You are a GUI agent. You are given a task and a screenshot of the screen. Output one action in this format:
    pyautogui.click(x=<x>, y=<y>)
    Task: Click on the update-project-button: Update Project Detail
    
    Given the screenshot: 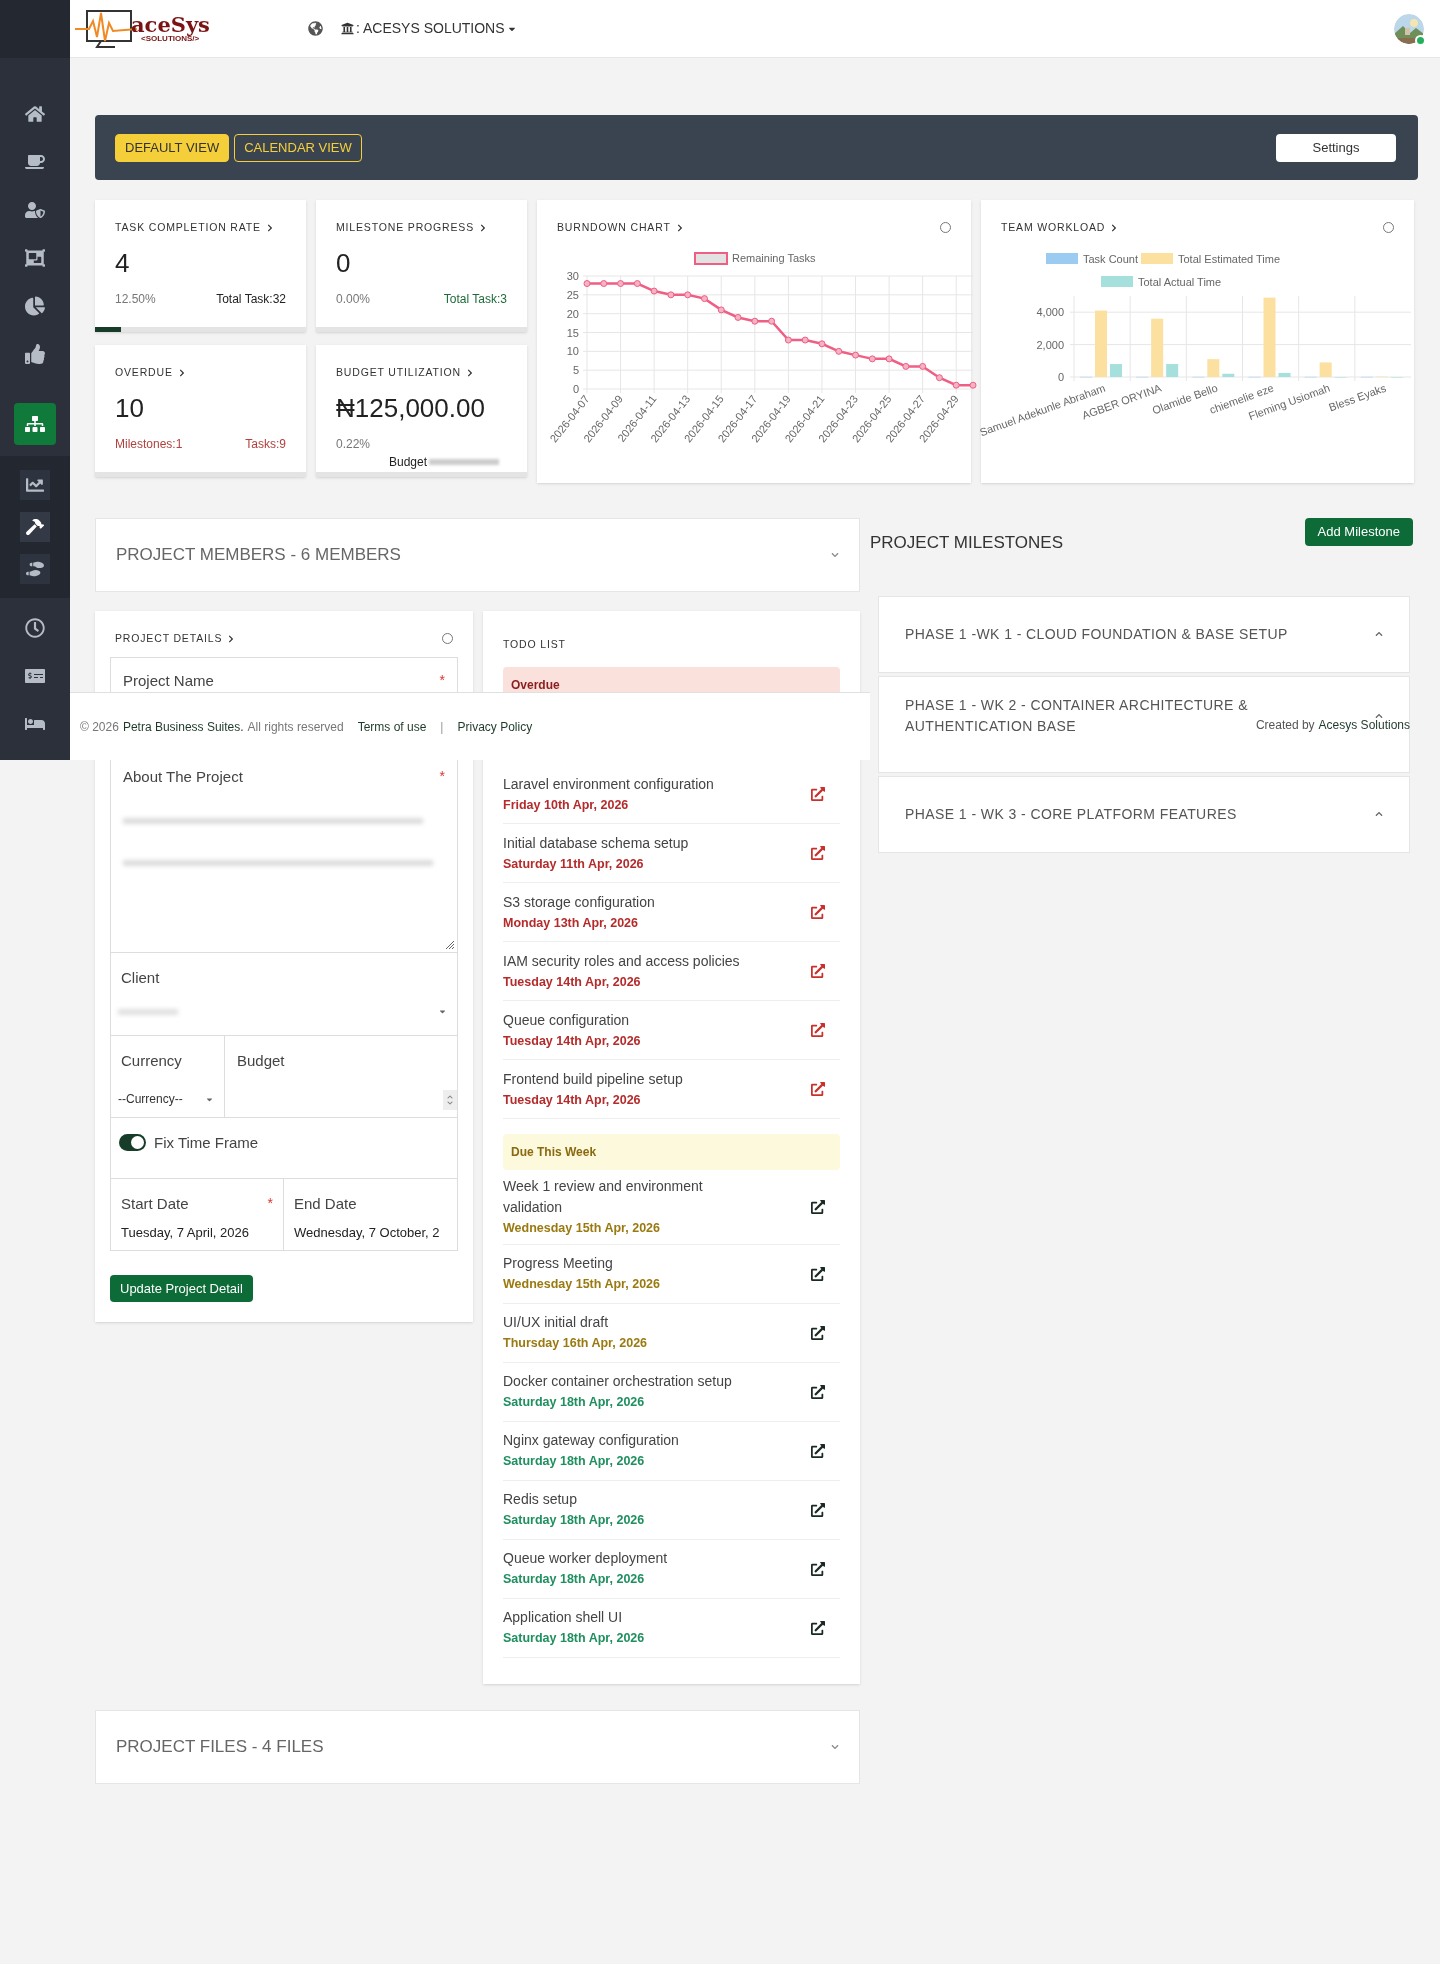 What is the action you would take?
    pyautogui.click(x=181, y=1288)
    